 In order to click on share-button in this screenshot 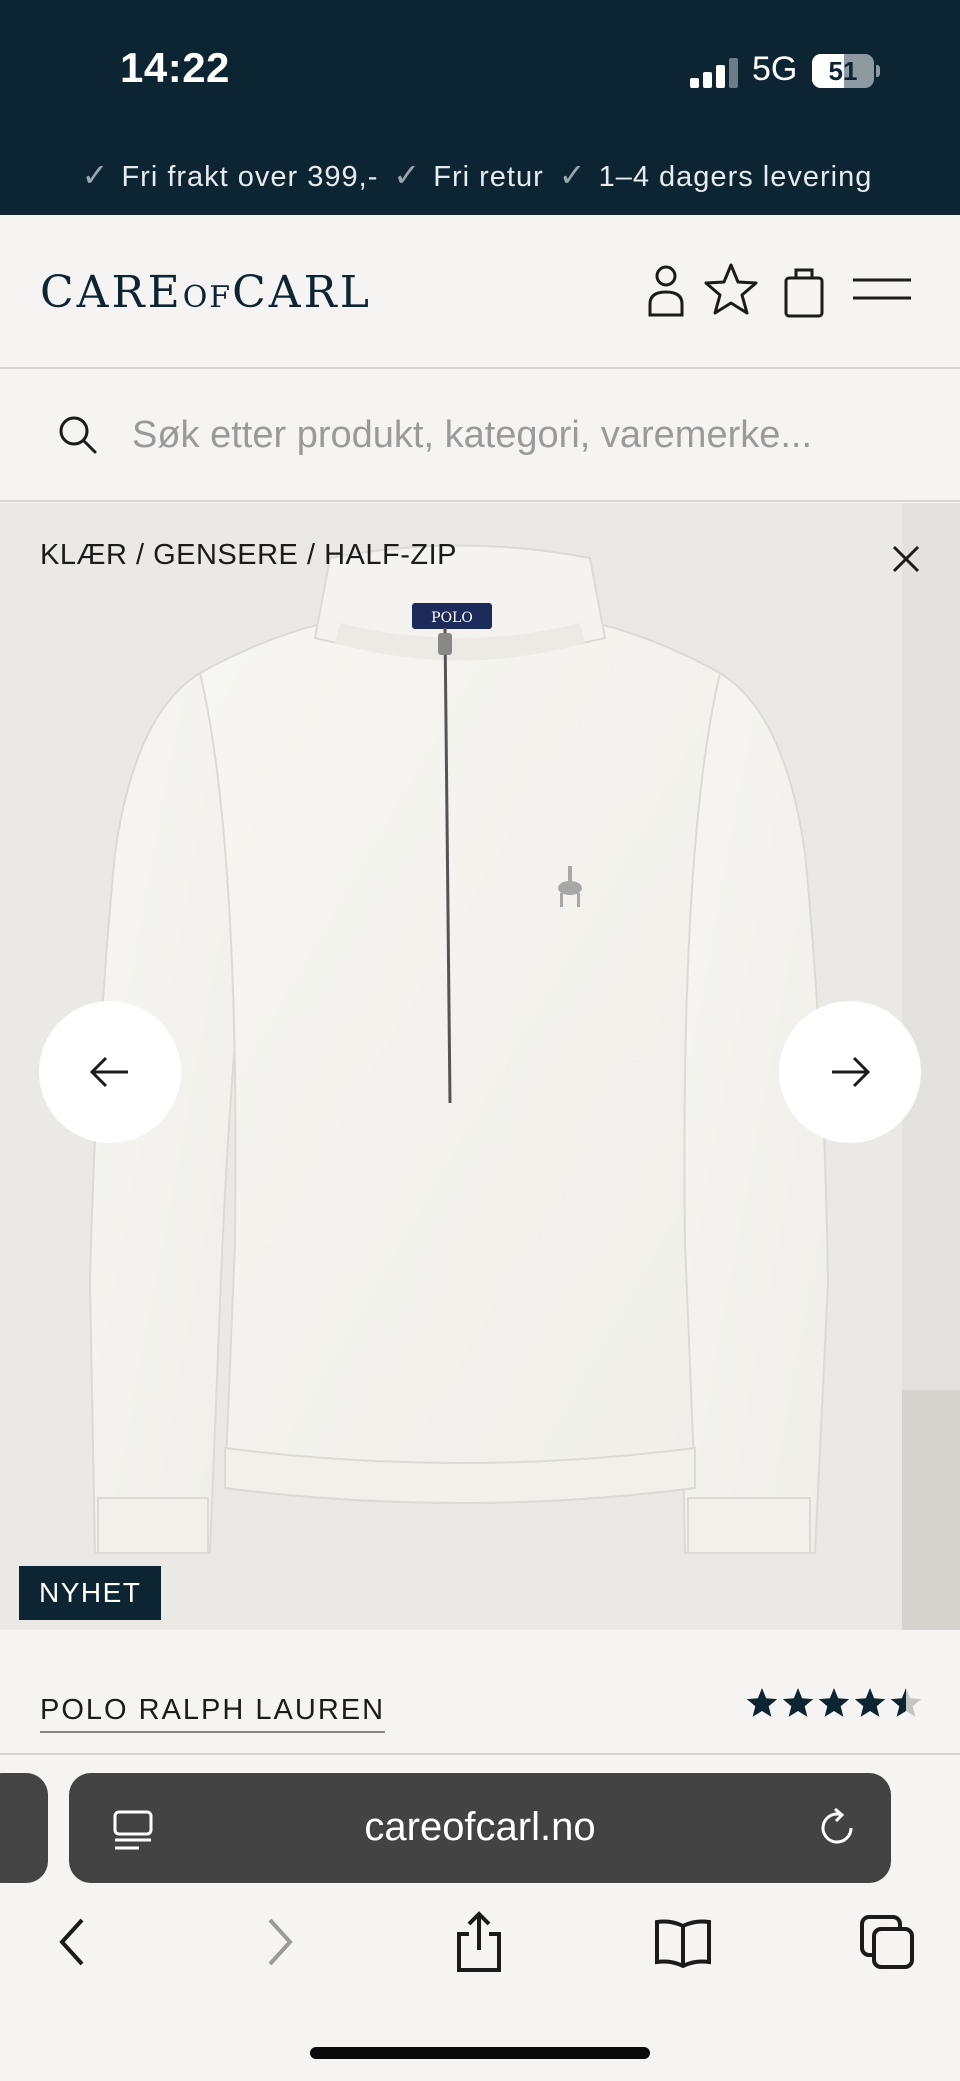, I will do `click(479, 1942)`.